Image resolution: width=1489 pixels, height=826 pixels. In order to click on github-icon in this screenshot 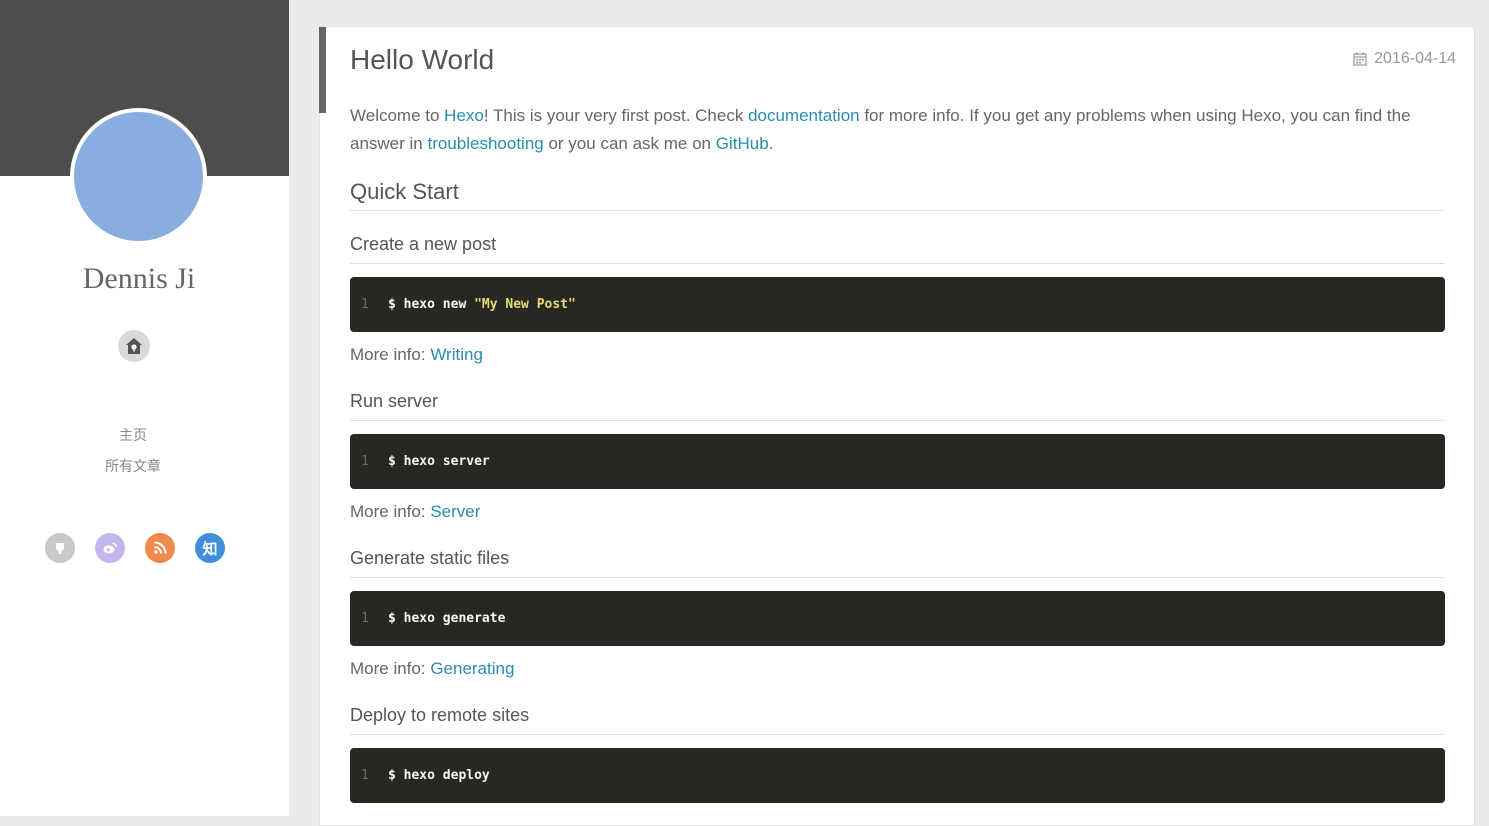, I will do `click(60, 548)`.